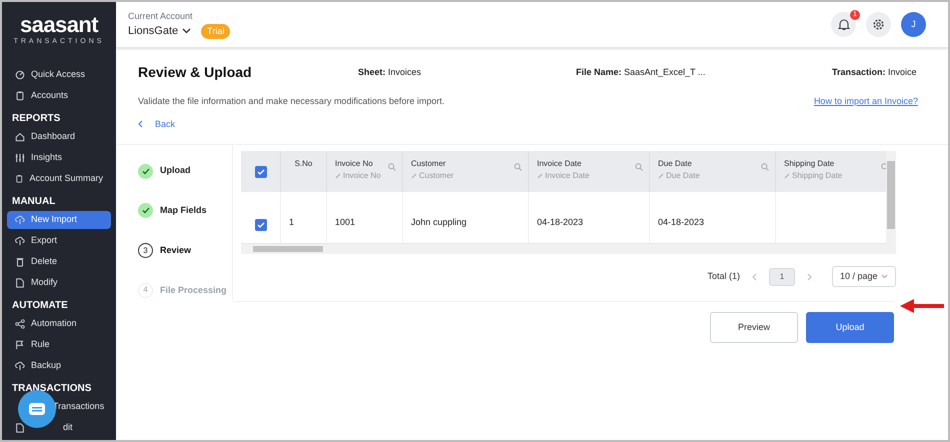  What do you see at coordinates (183, 211) in the screenshot?
I see `step-label: Map Fields` at bounding box center [183, 211].